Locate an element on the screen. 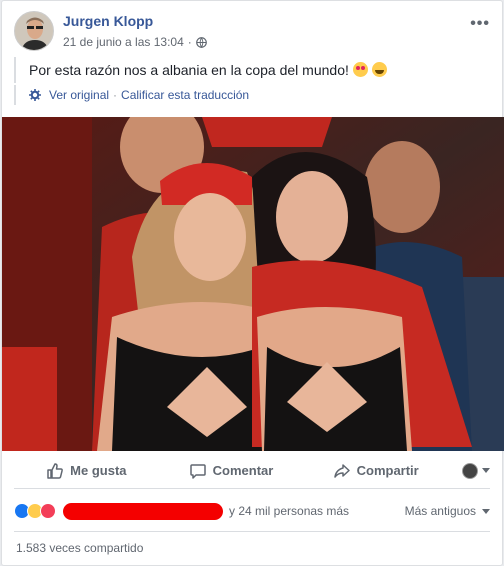 The image size is (504, 566). see-original-link: Ver original is located at coordinates (79, 95).